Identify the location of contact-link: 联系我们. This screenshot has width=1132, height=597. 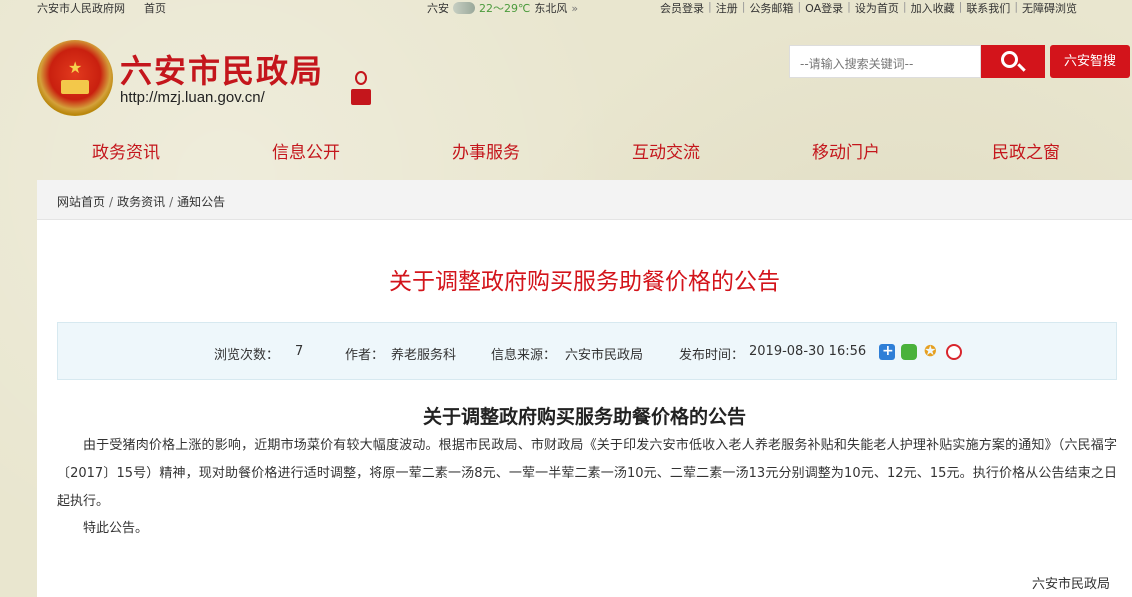
(988, 8).